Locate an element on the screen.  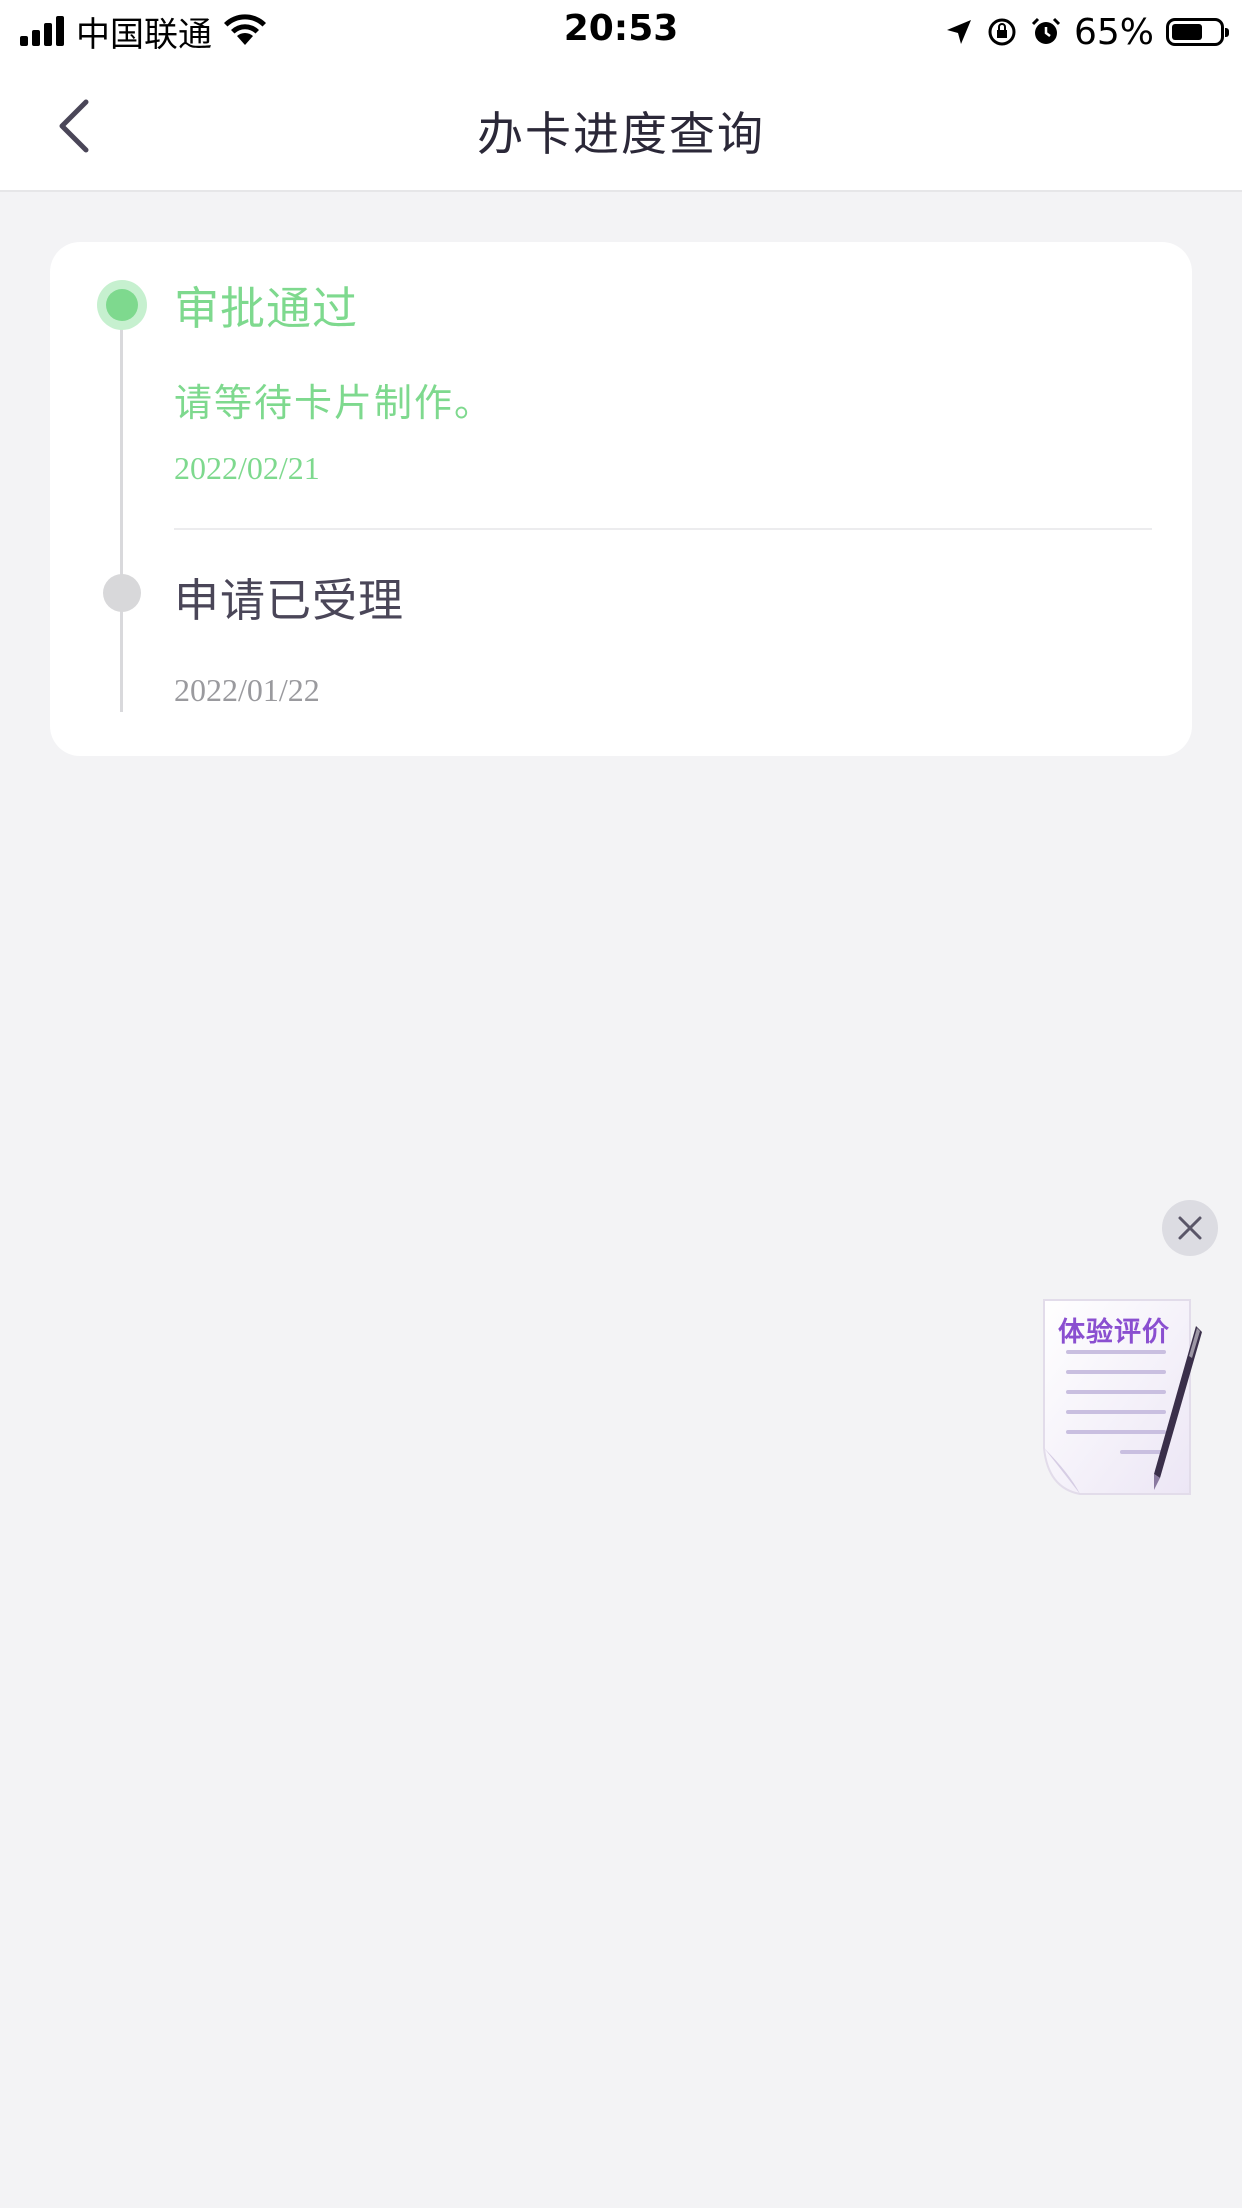
close-feedback-button is located at coordinates (1190, 1228).